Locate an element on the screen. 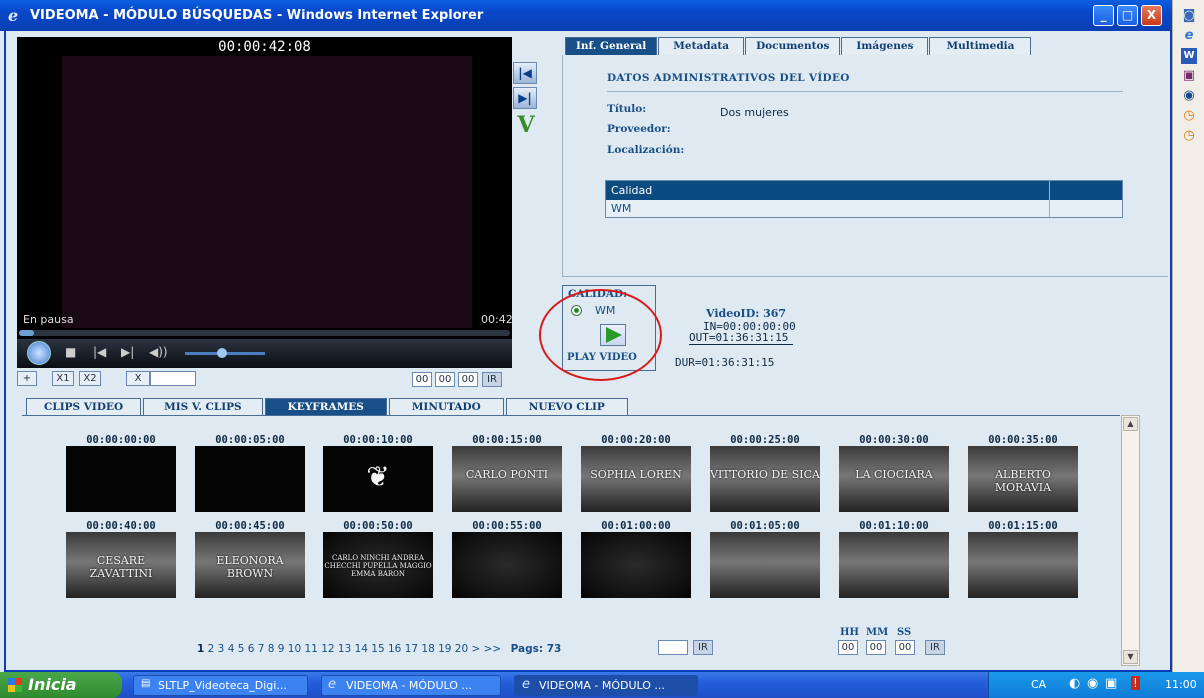 This screenshot has width=1204, height=698. next-frame-button: ▶| is located at coordinates (525, 98).